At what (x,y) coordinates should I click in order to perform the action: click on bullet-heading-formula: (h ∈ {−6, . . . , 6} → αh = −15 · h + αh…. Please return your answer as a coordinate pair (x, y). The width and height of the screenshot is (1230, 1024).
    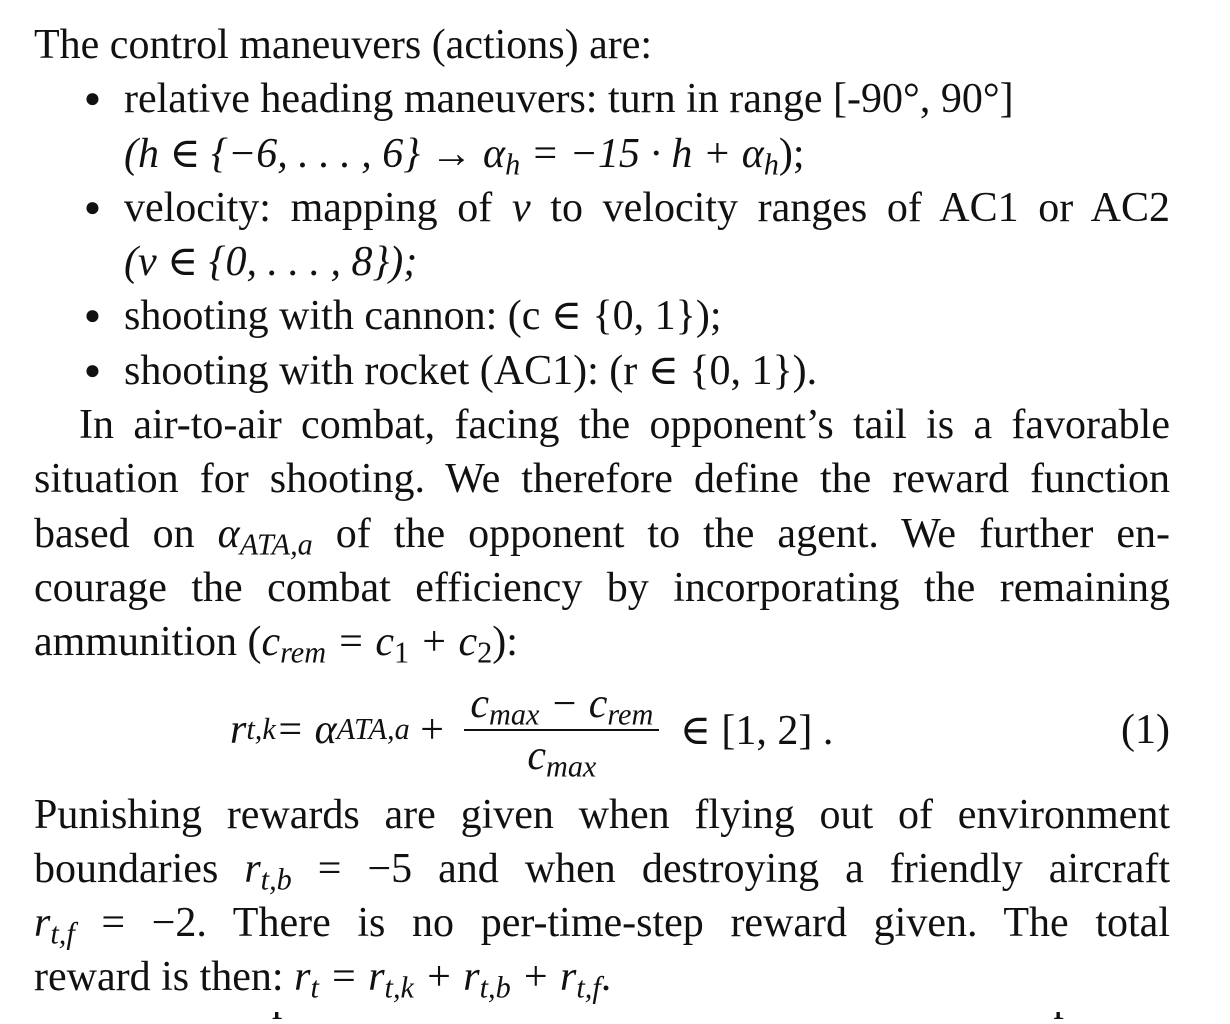
    Looking at the image, I should click on (602, 154).